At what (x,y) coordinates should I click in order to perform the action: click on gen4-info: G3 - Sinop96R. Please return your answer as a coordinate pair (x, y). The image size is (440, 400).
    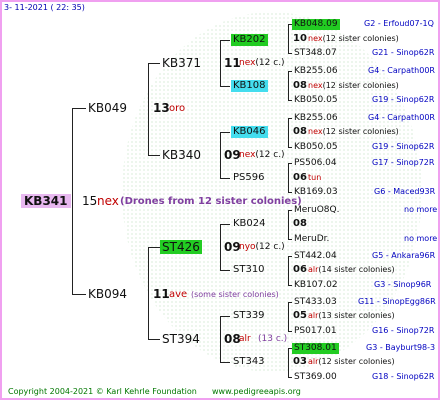
    Looking at the image, I should click on (403, 284).